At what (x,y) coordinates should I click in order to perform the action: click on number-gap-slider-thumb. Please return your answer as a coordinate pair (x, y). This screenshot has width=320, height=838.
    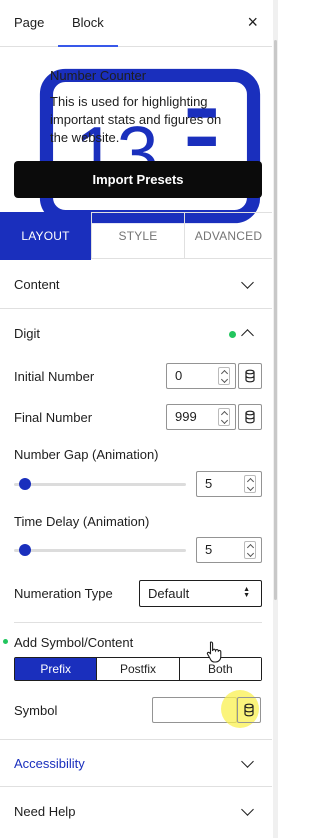
    Looking at the image, I should click on (25, 484).